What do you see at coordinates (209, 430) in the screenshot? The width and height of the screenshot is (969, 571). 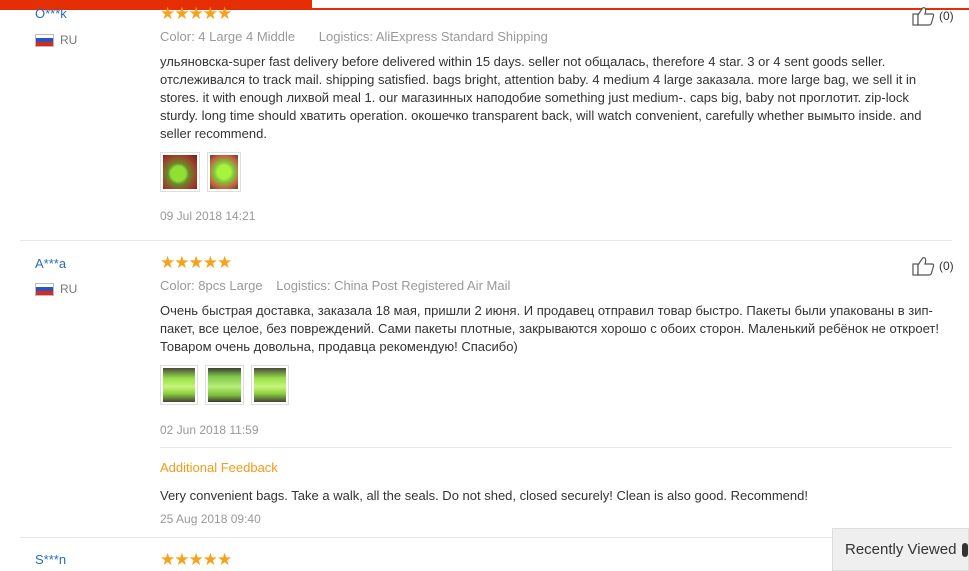 I see `review-date: 02 Jun 2018 11:59` at bounding box center [209, 430].